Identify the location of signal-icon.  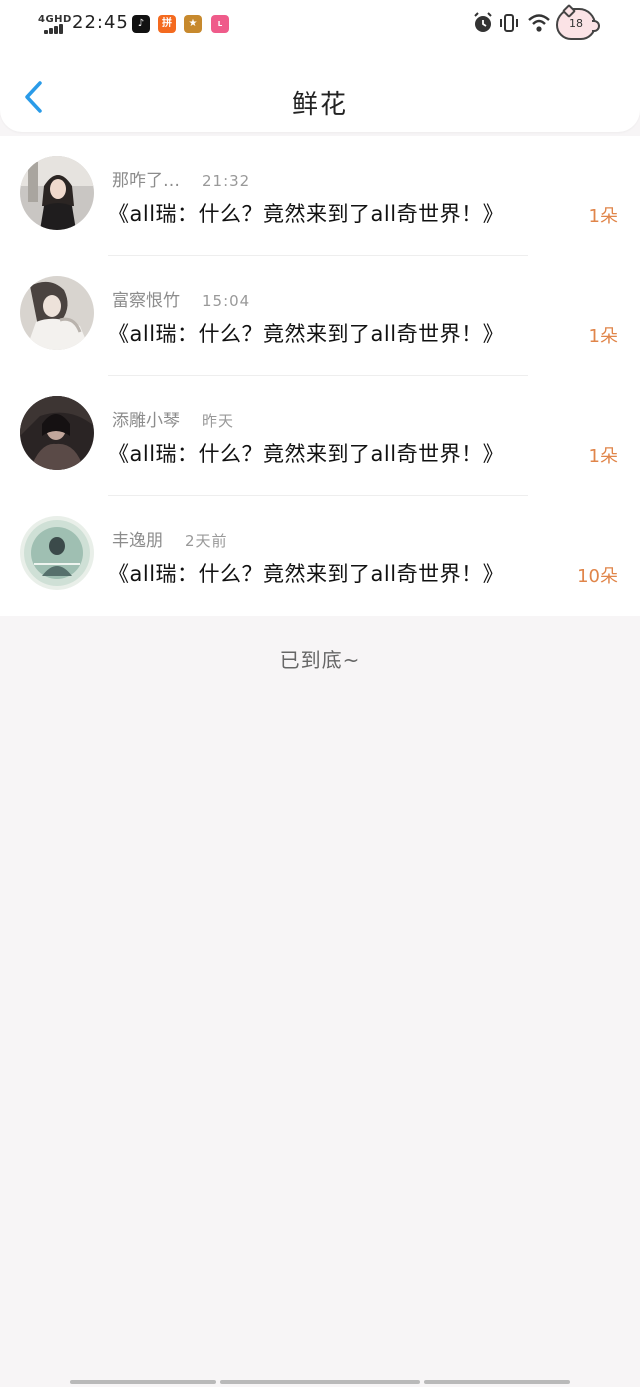
(54, 29).